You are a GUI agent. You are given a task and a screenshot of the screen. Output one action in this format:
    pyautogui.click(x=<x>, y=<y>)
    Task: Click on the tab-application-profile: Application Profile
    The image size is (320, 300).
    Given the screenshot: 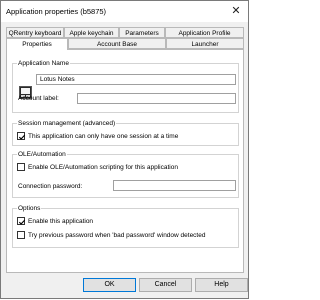 What is the action you would take?
    pyautogui.click(x=204, y=32)
    